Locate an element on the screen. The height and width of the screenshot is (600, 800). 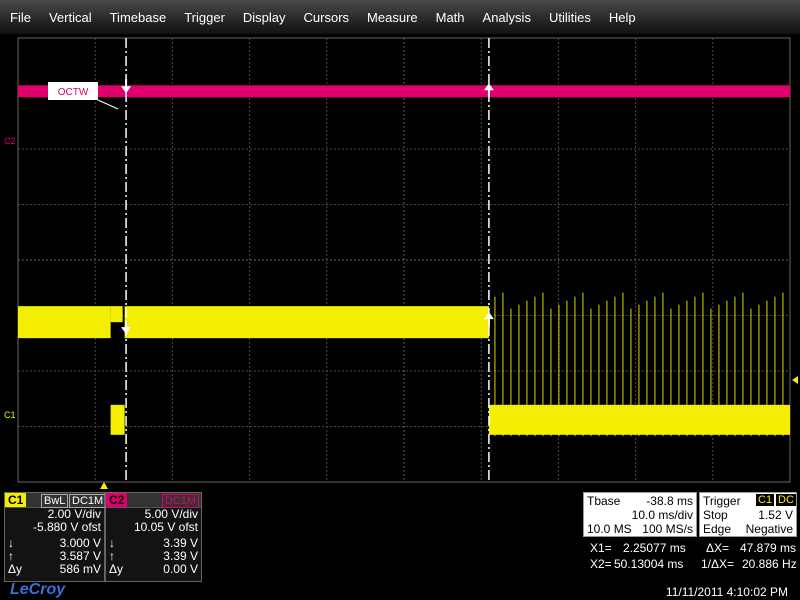
timebase-delay: -38.8 ms is located at coordinates (669, 501).